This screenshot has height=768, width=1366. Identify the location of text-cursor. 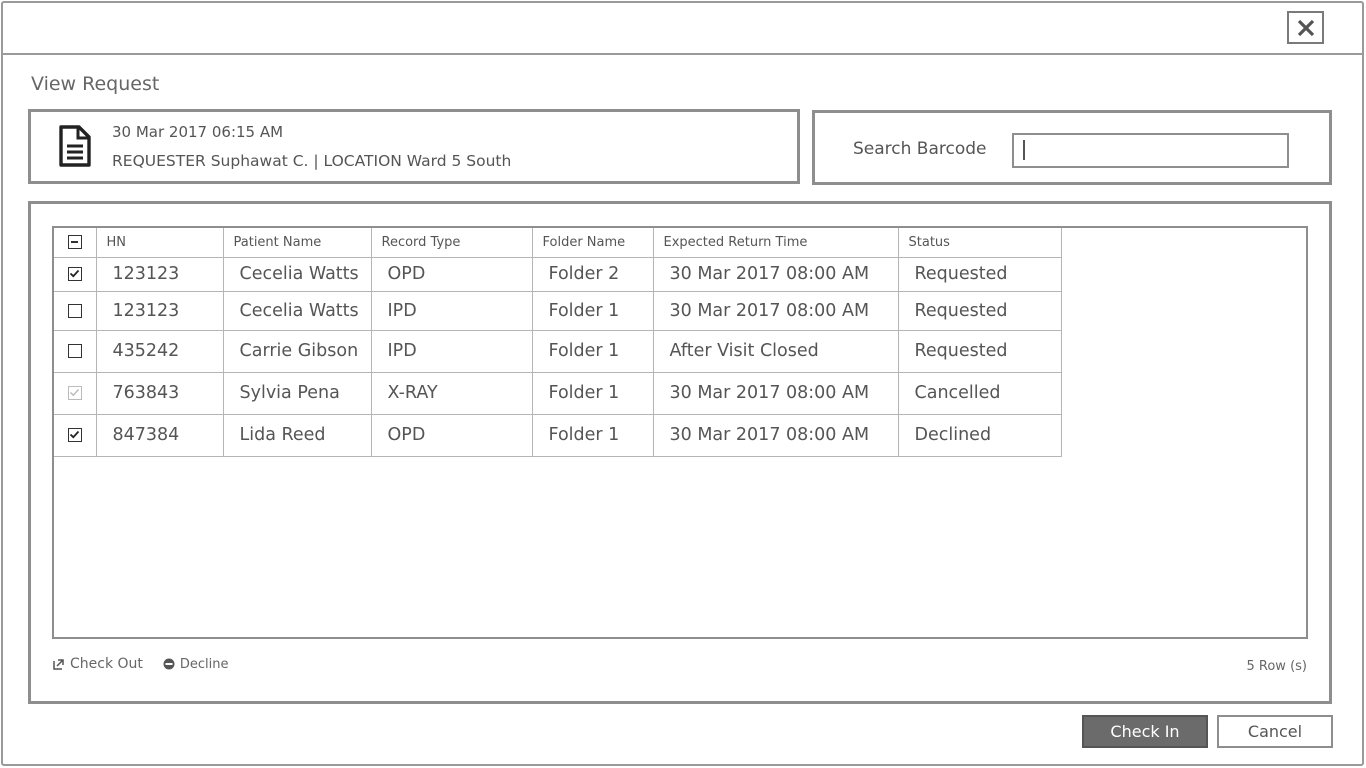
(1024, 150).